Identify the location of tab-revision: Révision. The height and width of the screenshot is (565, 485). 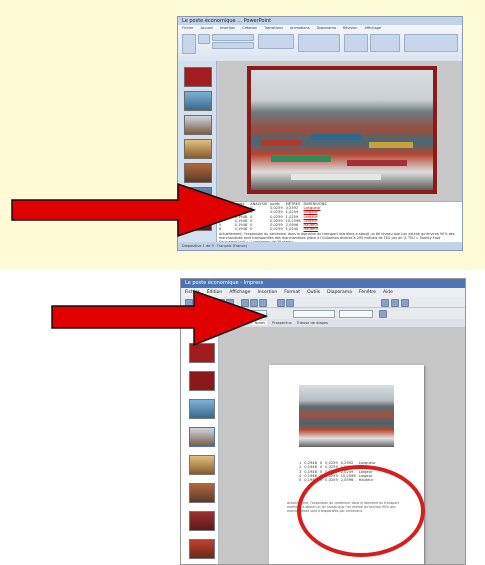
(350, 28).